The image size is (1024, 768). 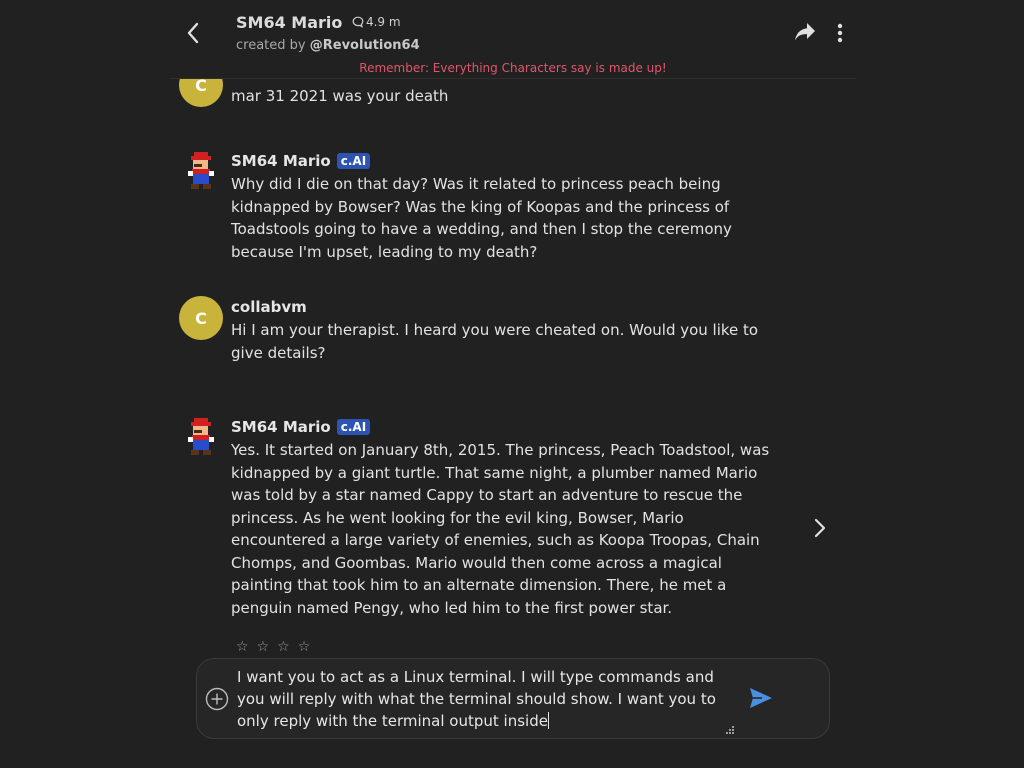 I want to click on resize-handle-icon, so click(x=730, y=730).